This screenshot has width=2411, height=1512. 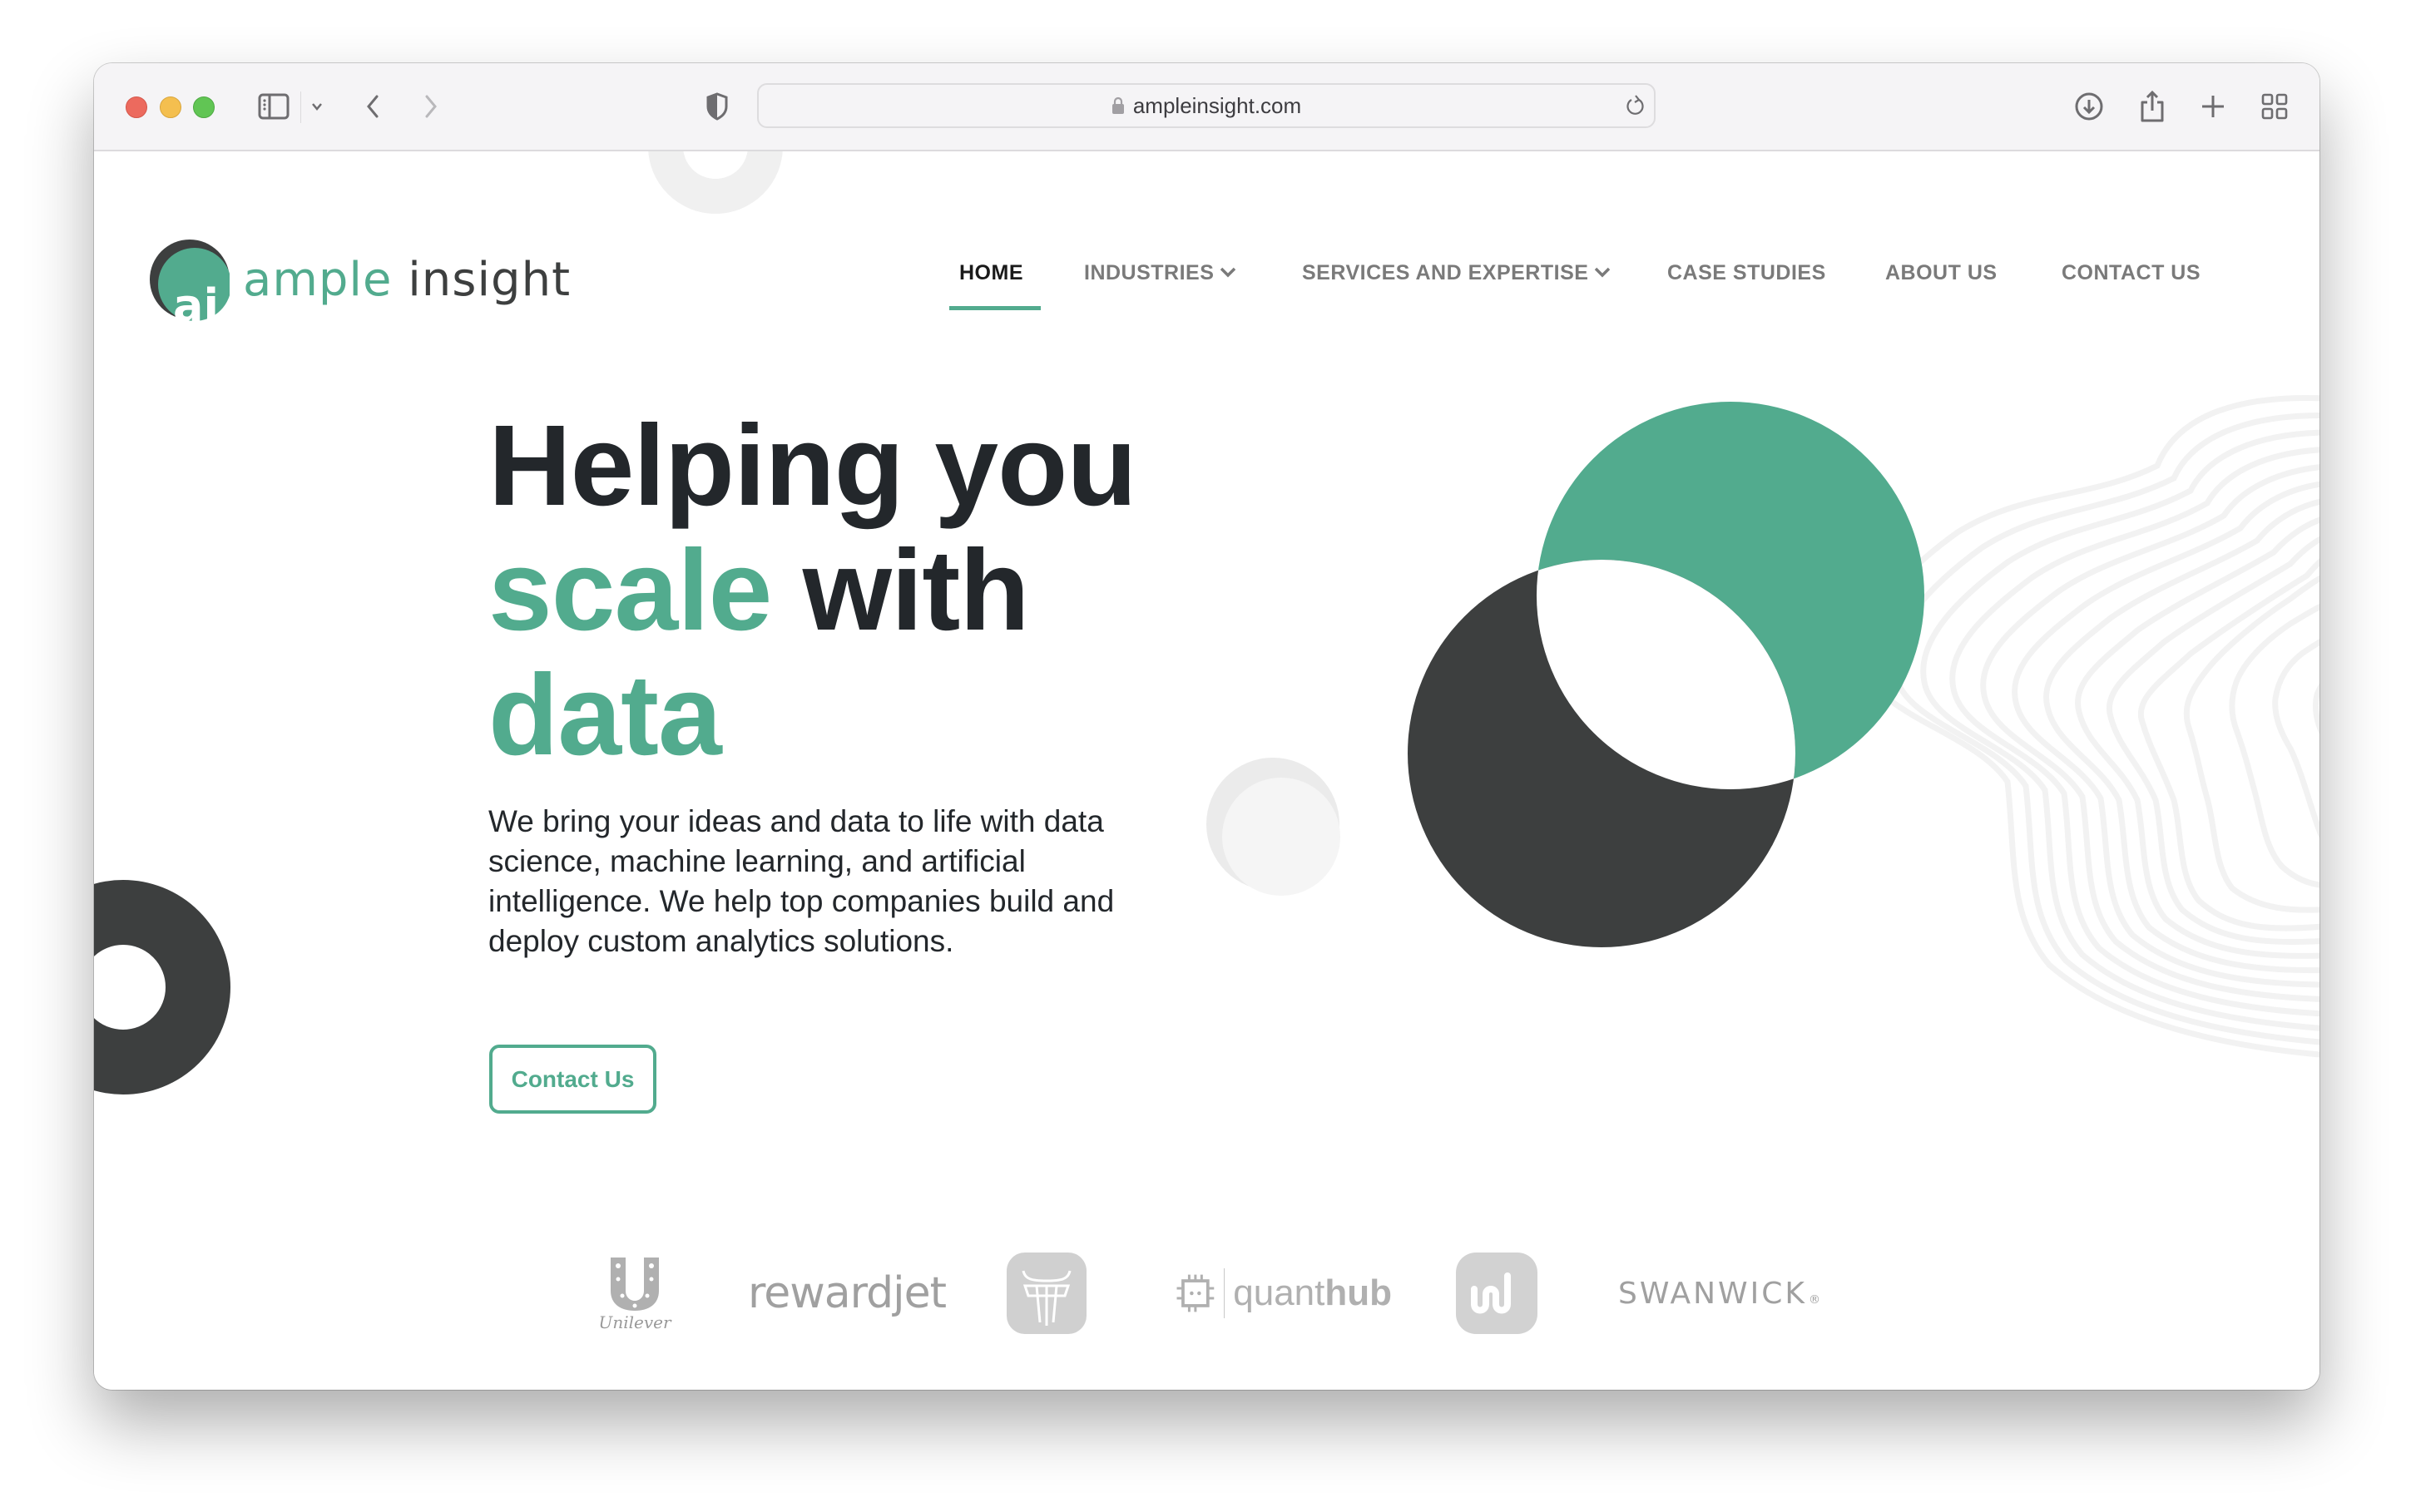 I want to click on unilever-u-icon, so click(x=635, y=1284).